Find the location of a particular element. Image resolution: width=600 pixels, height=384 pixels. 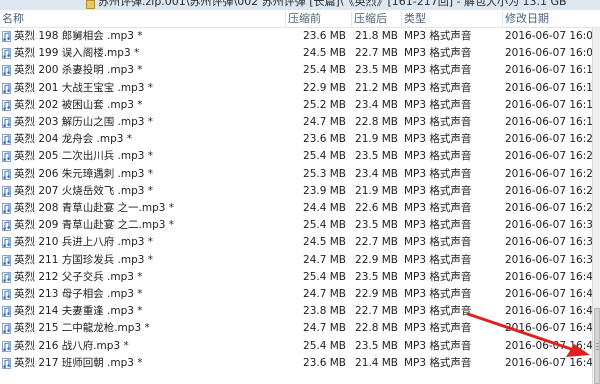

file-name: 英烈 207 火烧岳效飞 .mp3 * is located at coordinates (84, 190).